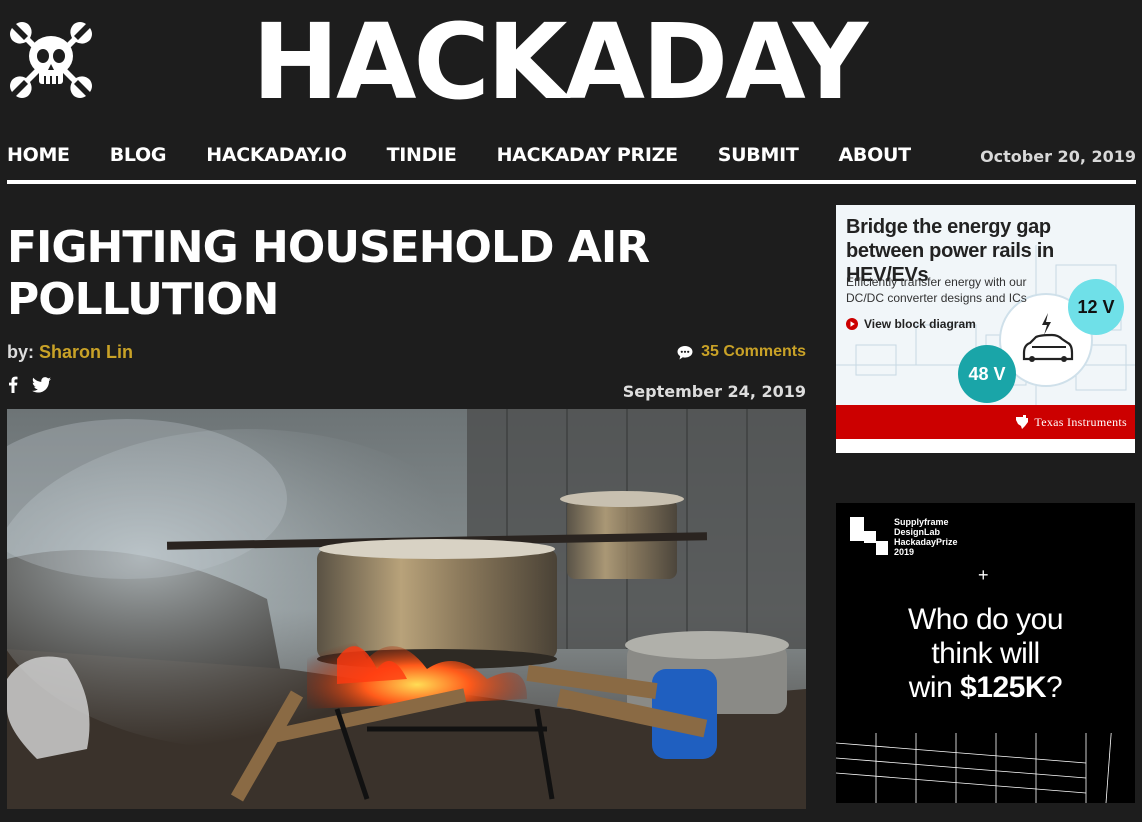  I want to click on nav-blog: BLOG, so click(138, 155).